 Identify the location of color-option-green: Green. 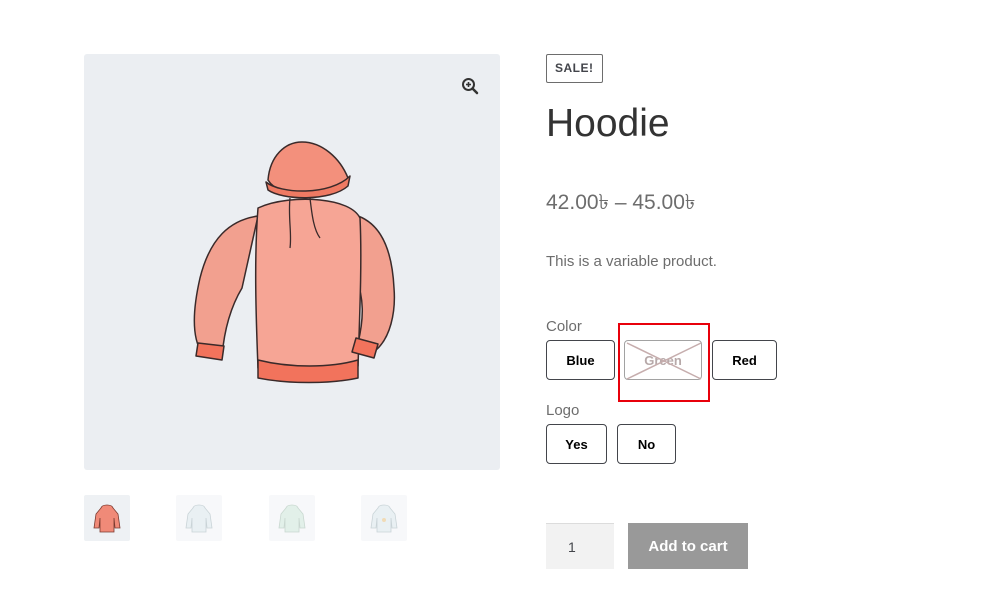
(663, 360).